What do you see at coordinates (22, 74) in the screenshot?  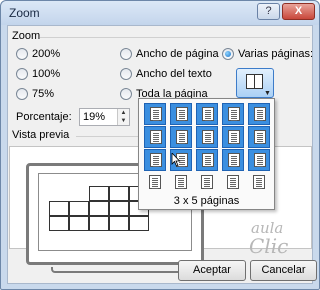 I see `radio-100-button` at bounding box center [22, 74].